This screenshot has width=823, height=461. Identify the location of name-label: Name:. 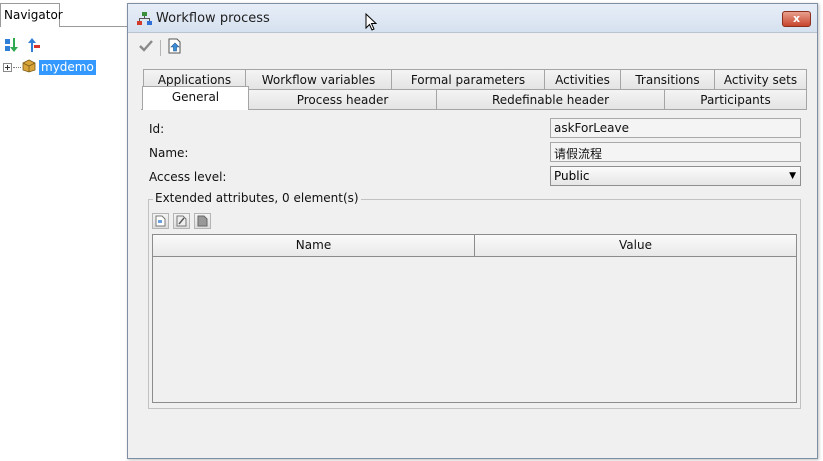
(169, 153).